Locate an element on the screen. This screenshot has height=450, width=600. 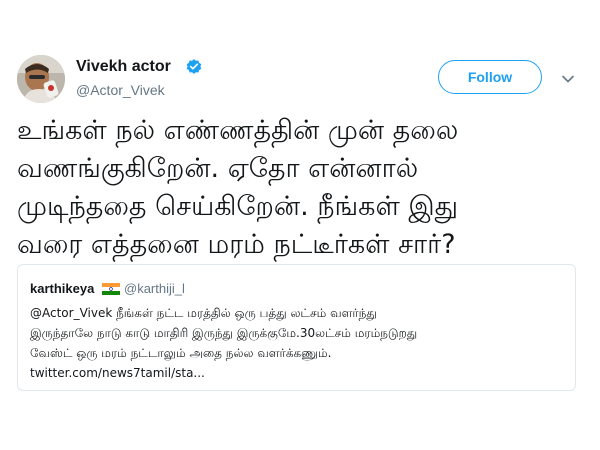
author-handle: @Actor_Vivek is located at coordinates (120, 90).